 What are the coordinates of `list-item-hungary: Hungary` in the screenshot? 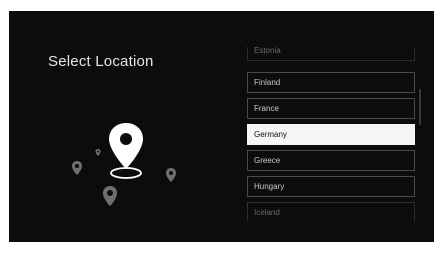 It's located at (331, 186).